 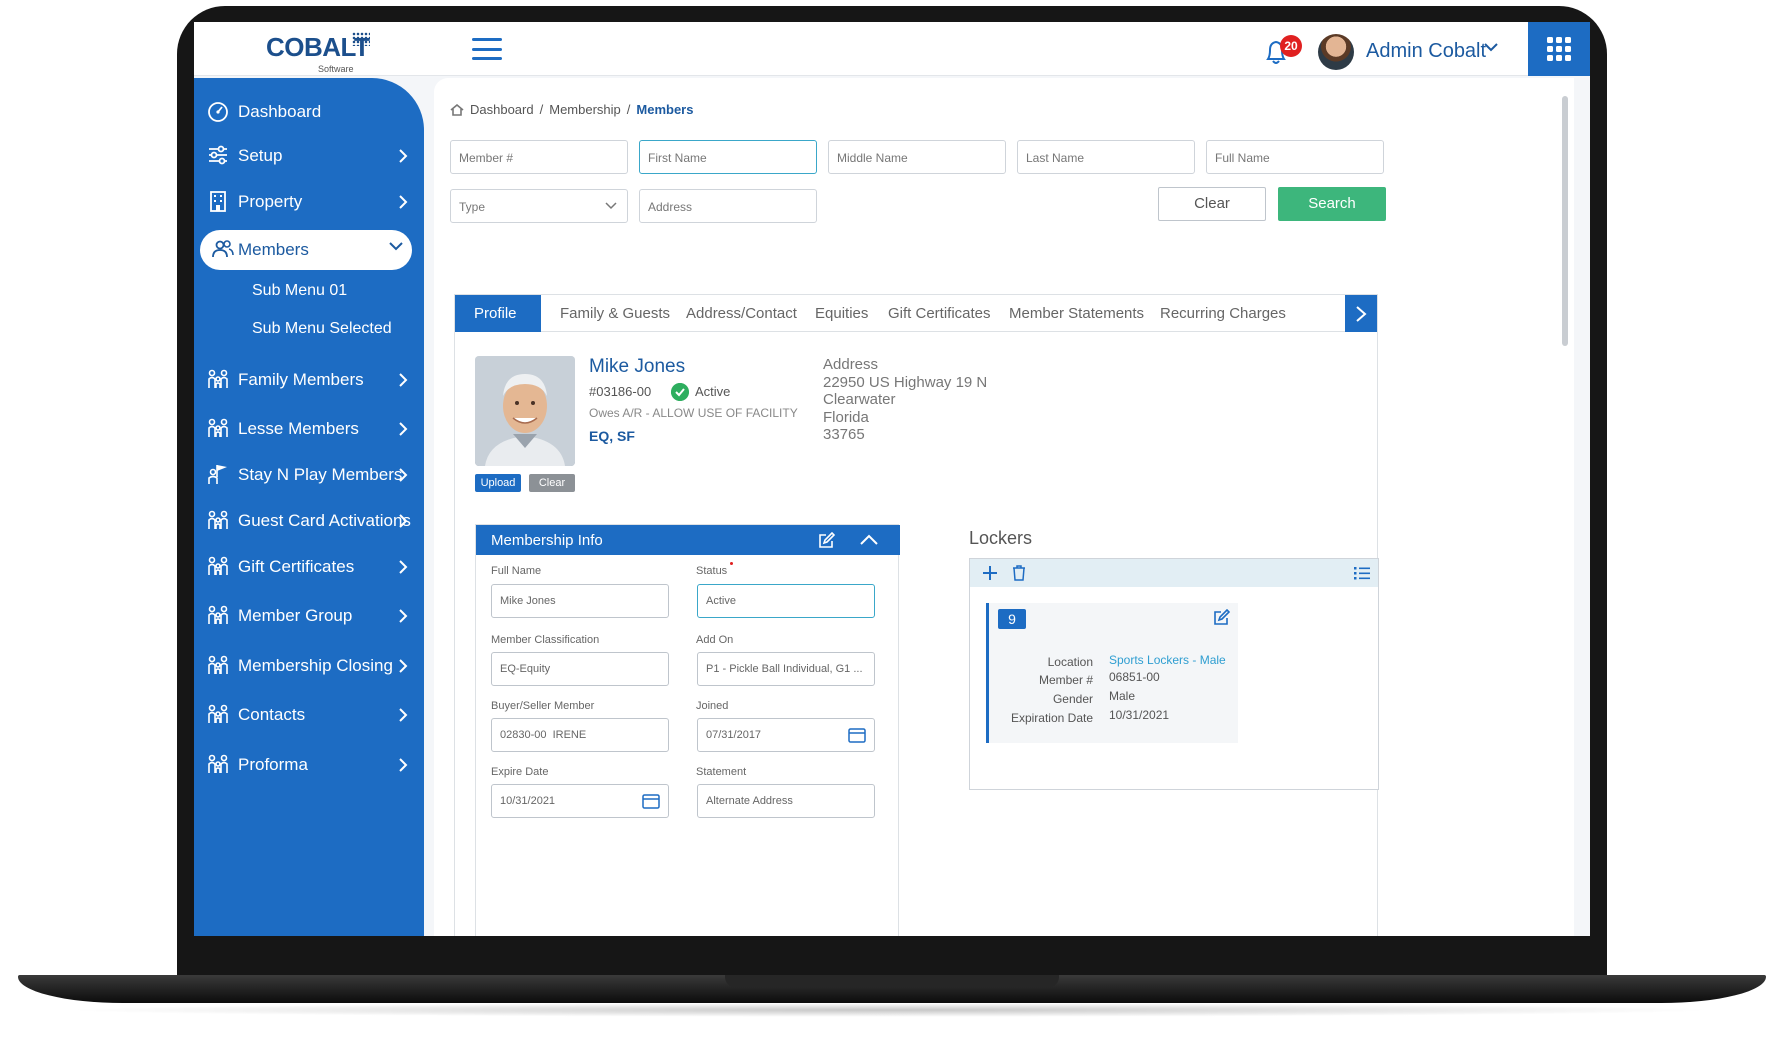 I want to click on users-icon, so click(x=223, y=249).